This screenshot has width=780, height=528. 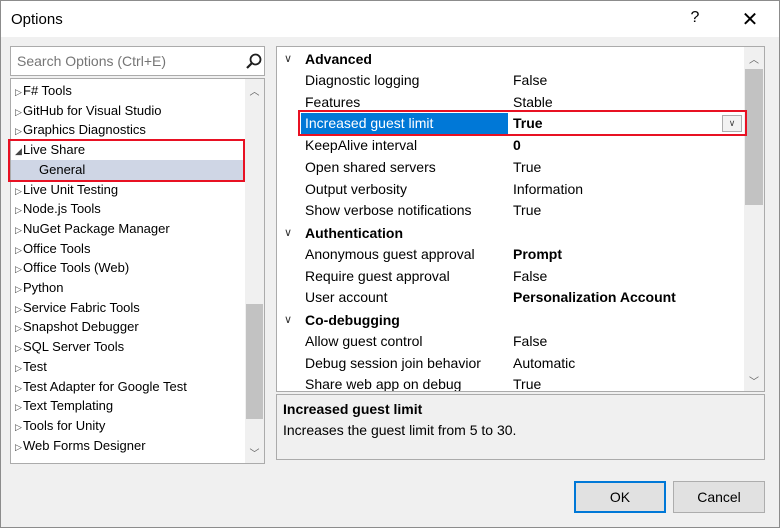 What do you see at coordinates (353, 409) in the screenshot?
I see `description-title: Increased guest limit` at bounding box center [353, 409].